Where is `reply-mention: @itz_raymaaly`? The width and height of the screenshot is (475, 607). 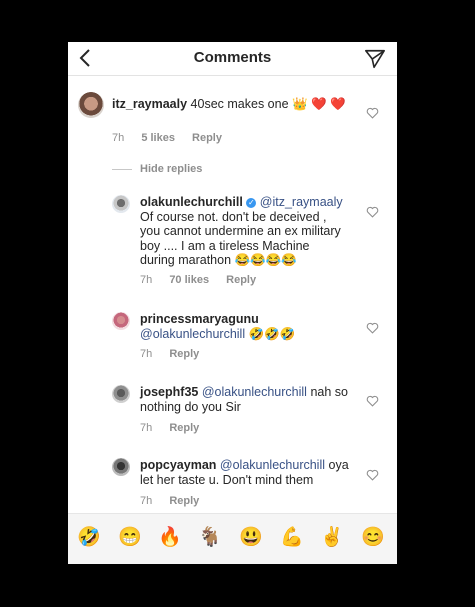
reply-mention: @itz_raymaaly is located at coordinates (301, 202).